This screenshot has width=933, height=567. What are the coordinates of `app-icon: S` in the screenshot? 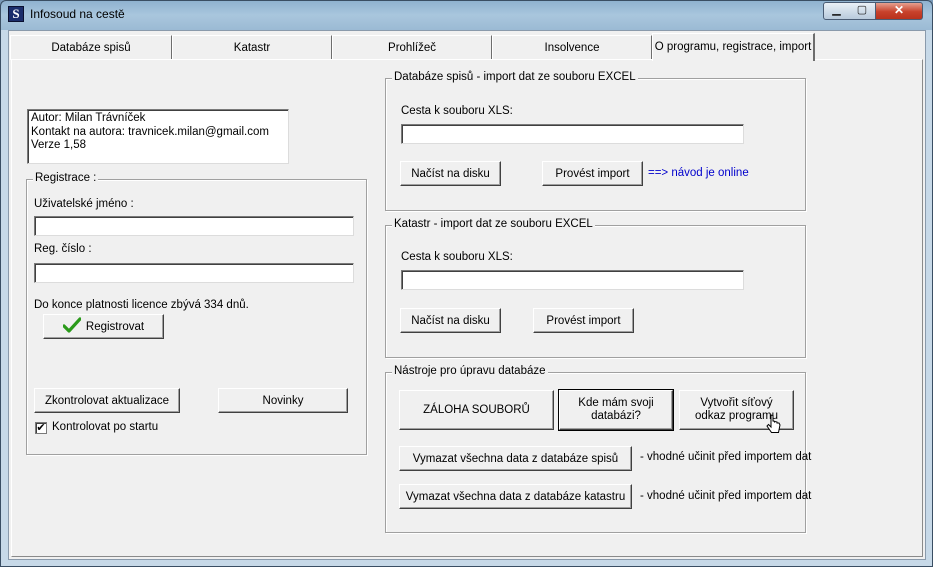 It's located at (16, 14).